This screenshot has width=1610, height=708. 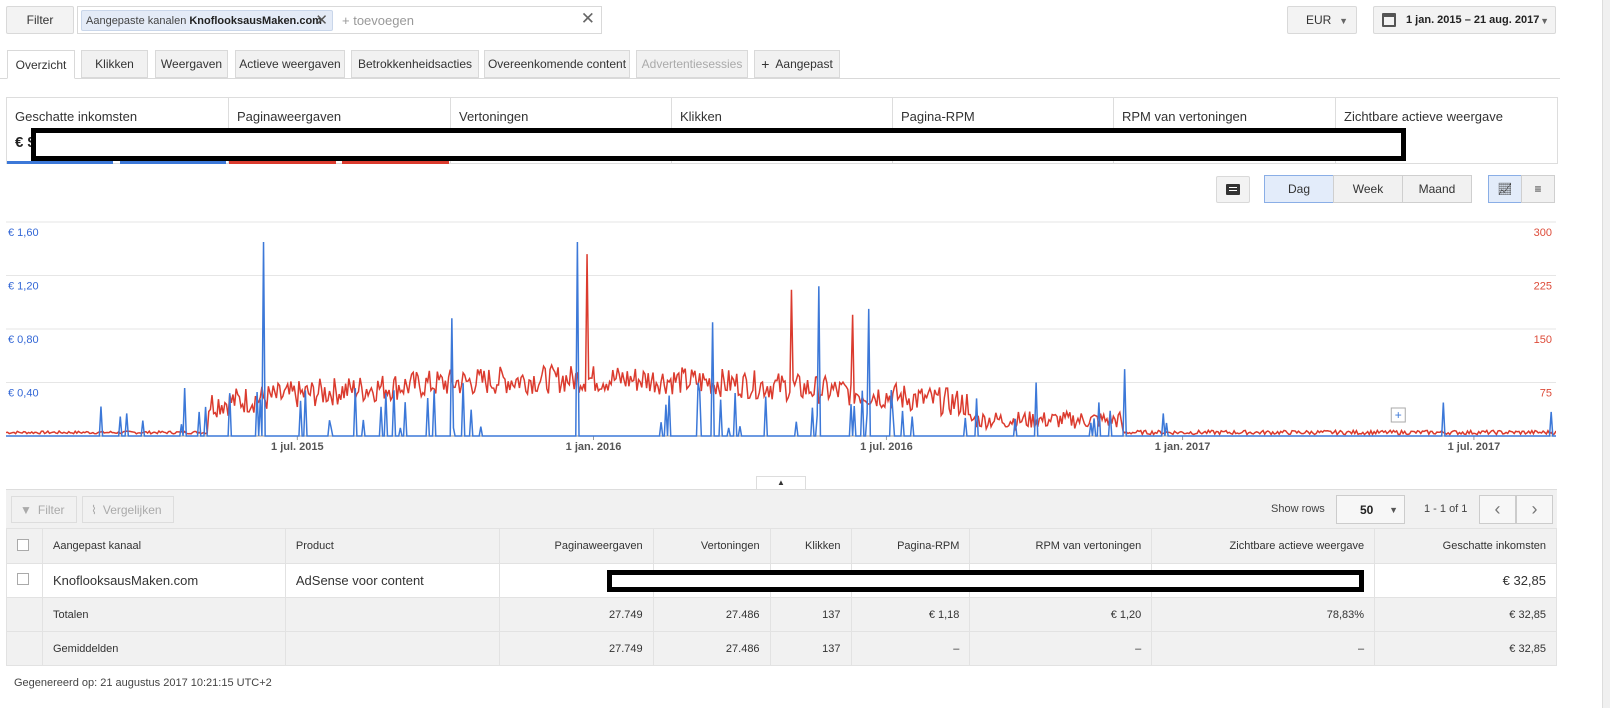 I want to click on chip-remove-icon: ✕, so click(x=321, y=20).